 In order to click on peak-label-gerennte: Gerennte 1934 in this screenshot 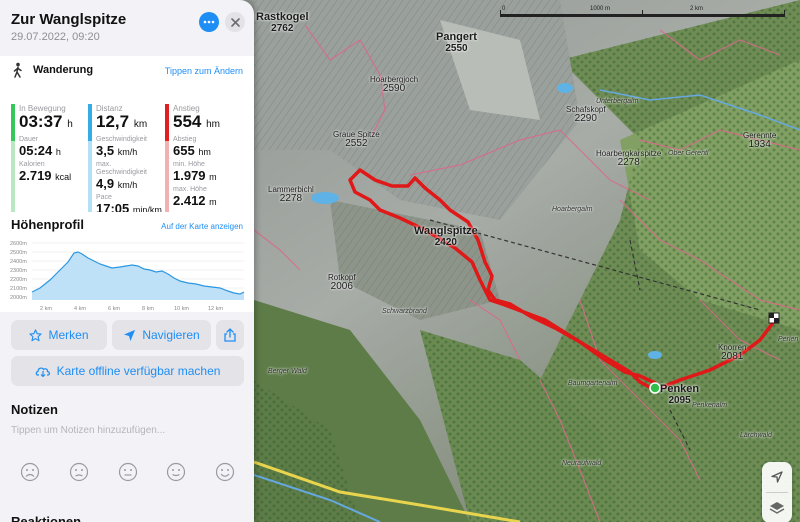, I will do `click(759, 141)`.